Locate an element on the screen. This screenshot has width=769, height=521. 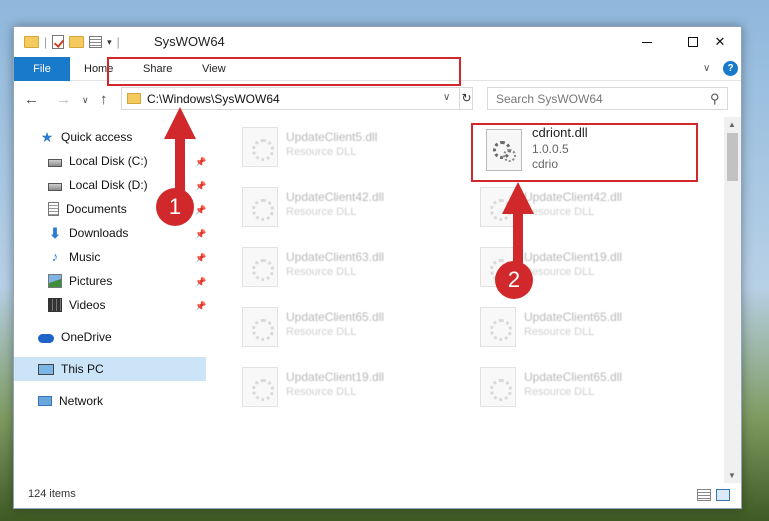
download-icon: ⬇ is located at coordinates (55, 233).